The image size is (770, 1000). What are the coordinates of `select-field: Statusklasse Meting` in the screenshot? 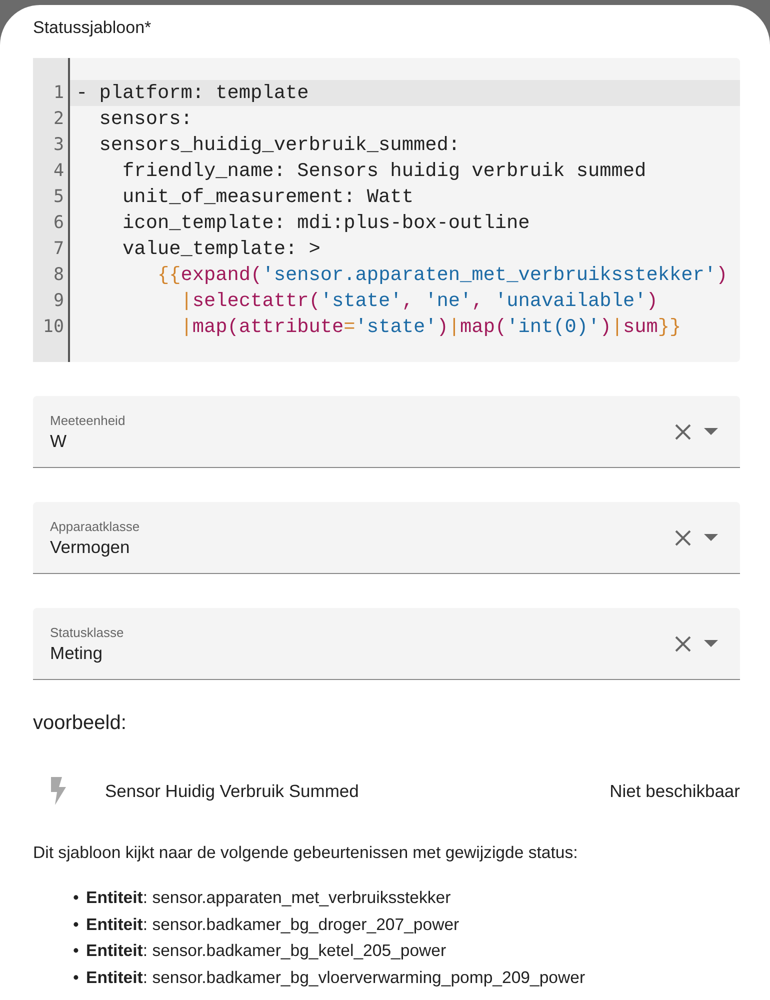 It's located at (386, 644).